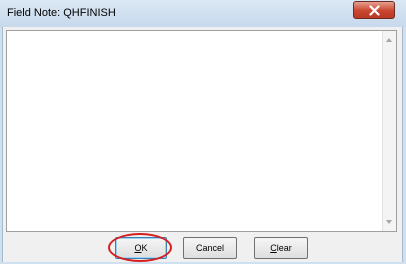 Image resolution: width=406 pixels, height=264 pixels. Describe the element at coordinates (389, 131) in the screenshot. I see `vertical-scrollbar` at that location.